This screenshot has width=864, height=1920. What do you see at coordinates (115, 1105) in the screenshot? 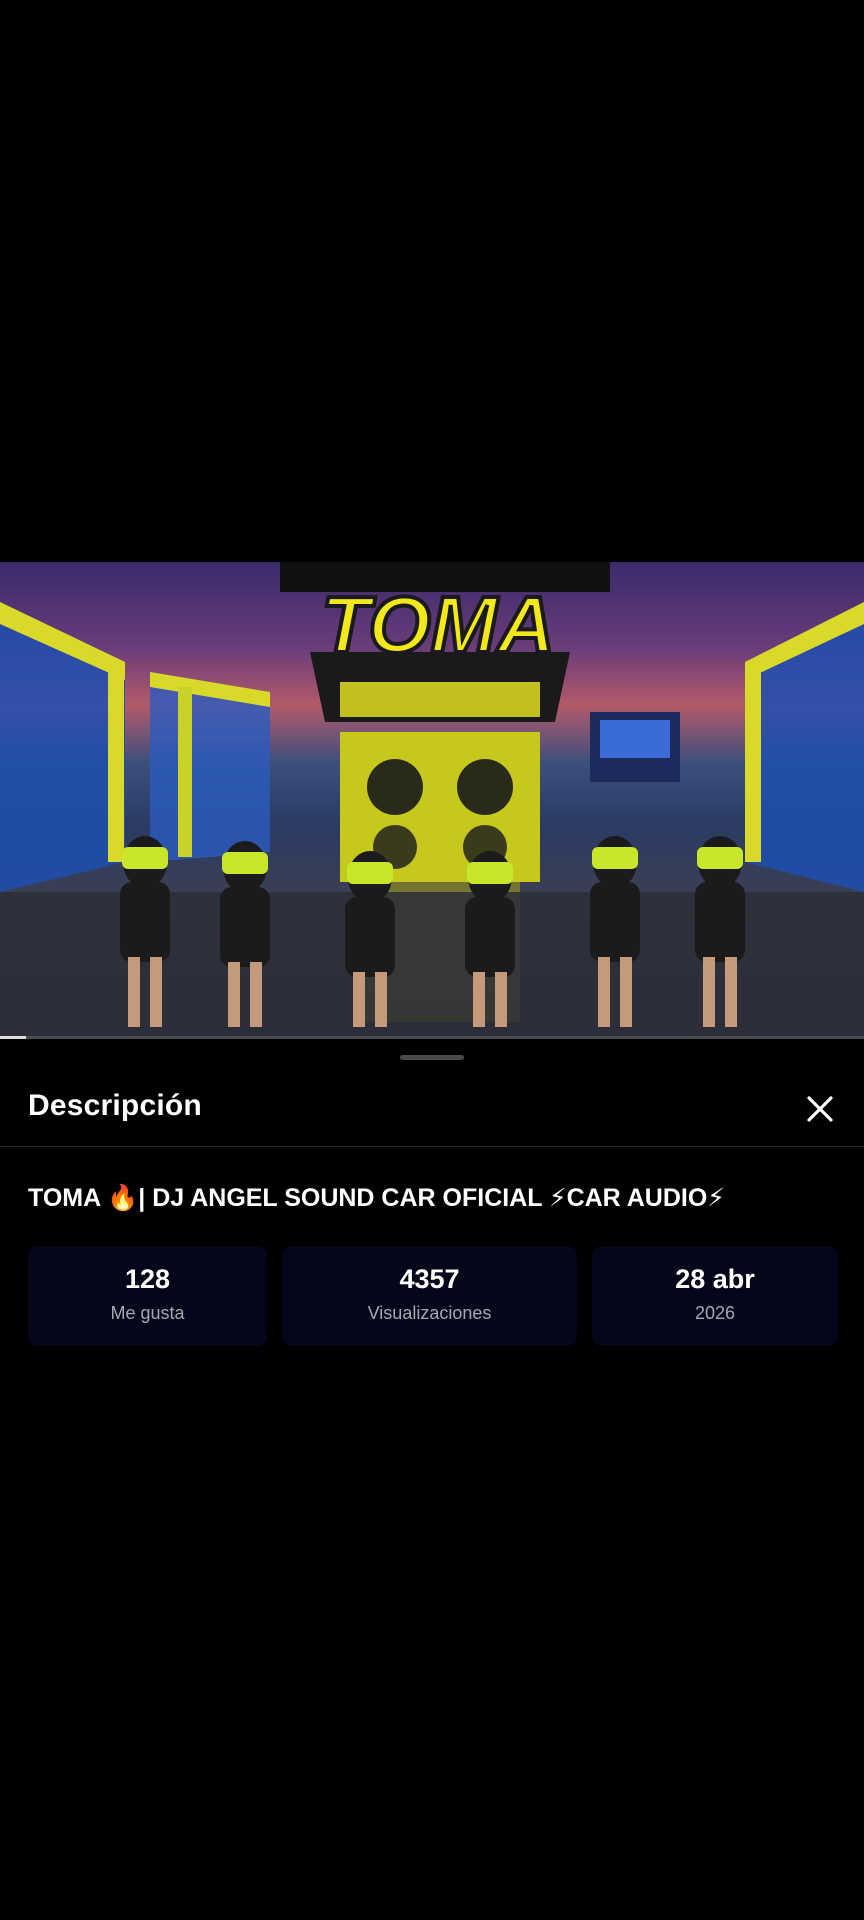
I see `sheet-title: Descripción` at bounding box center [115, 1105].